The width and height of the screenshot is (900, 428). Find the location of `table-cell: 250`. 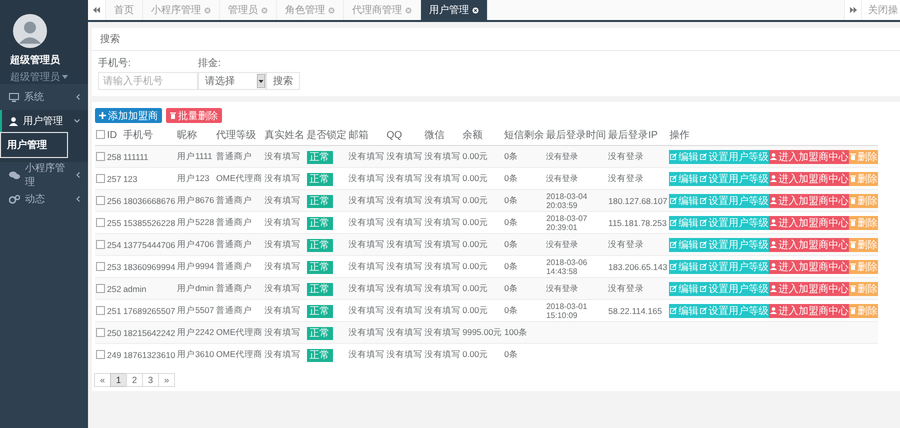

table-cell: 250 is located at coordinates (114, 333).